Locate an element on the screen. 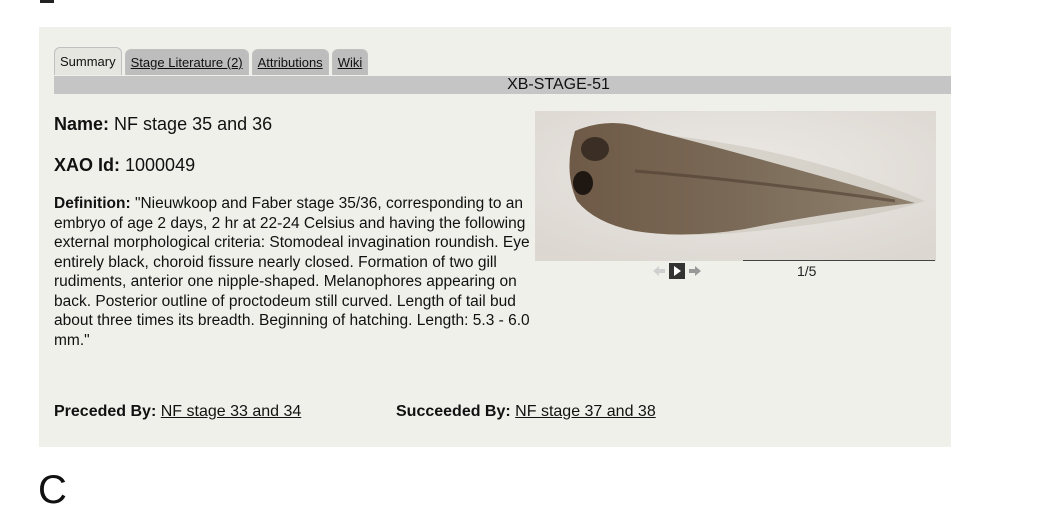  name-field: Name: NF stage 35 and 36 is located at coordinates (163, 124).